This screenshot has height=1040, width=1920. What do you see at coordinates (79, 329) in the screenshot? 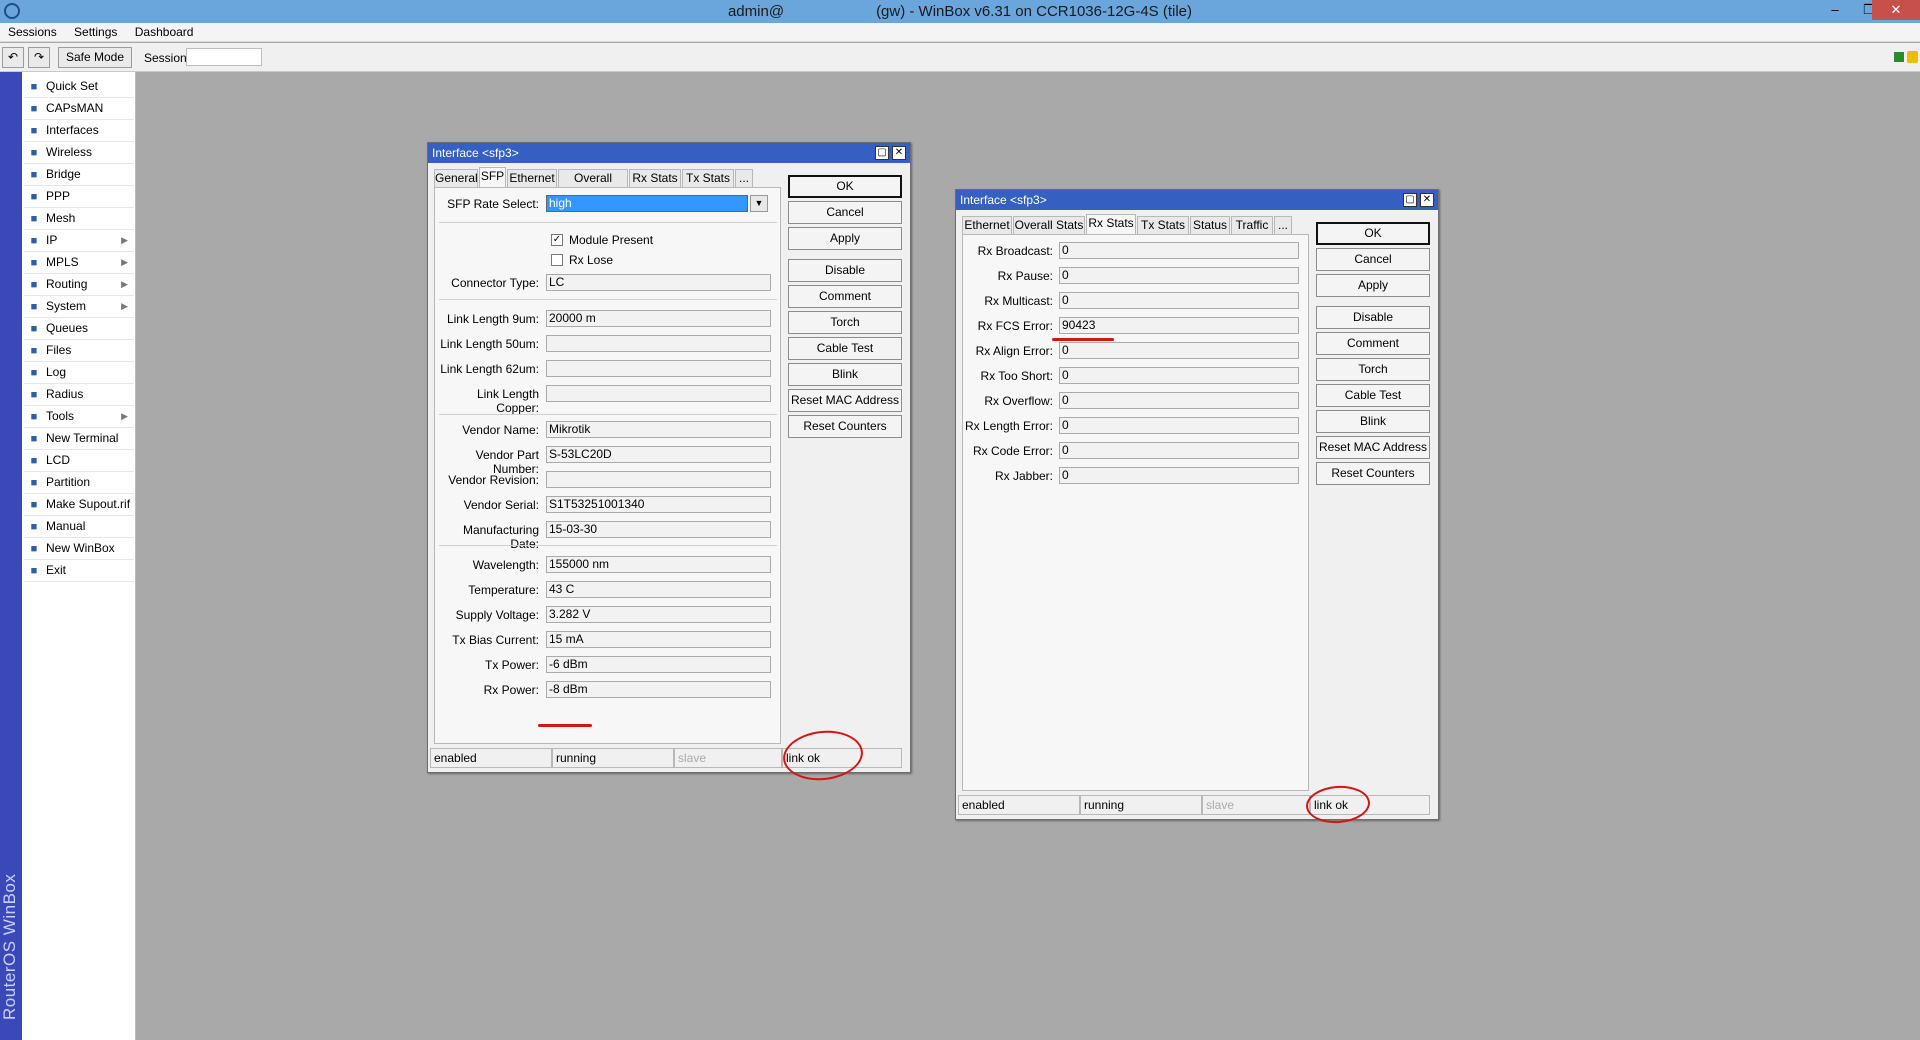
I see `sidebar-item-queues: ■ Queues` at bounding box center [79, 329].